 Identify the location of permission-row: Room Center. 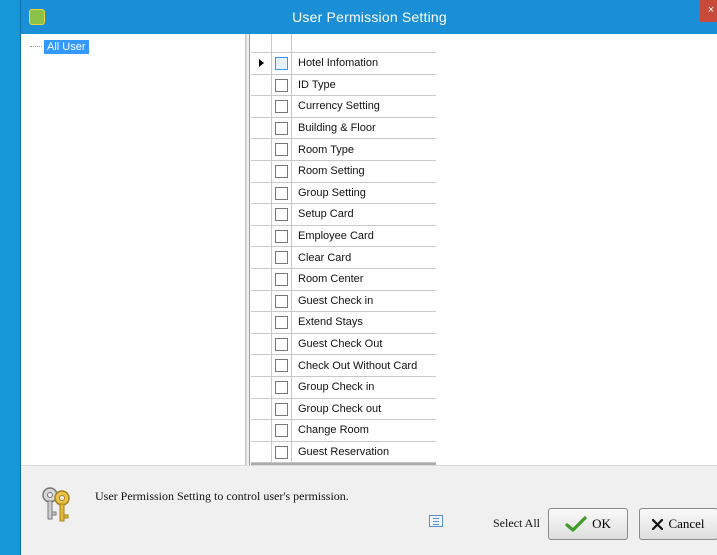
(343, 279).